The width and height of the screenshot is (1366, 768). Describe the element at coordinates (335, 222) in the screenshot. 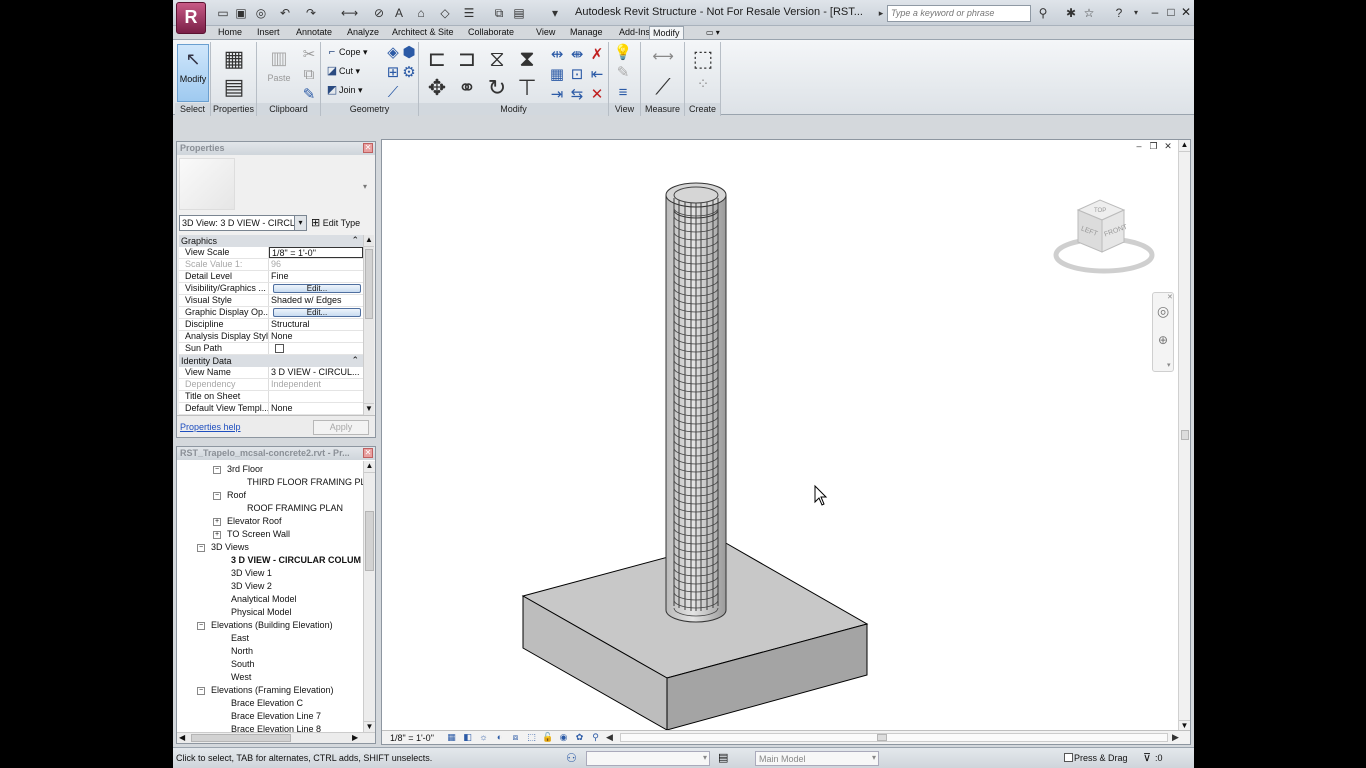

I see `edit-type-button: ⊞ Edit Type` at that location.